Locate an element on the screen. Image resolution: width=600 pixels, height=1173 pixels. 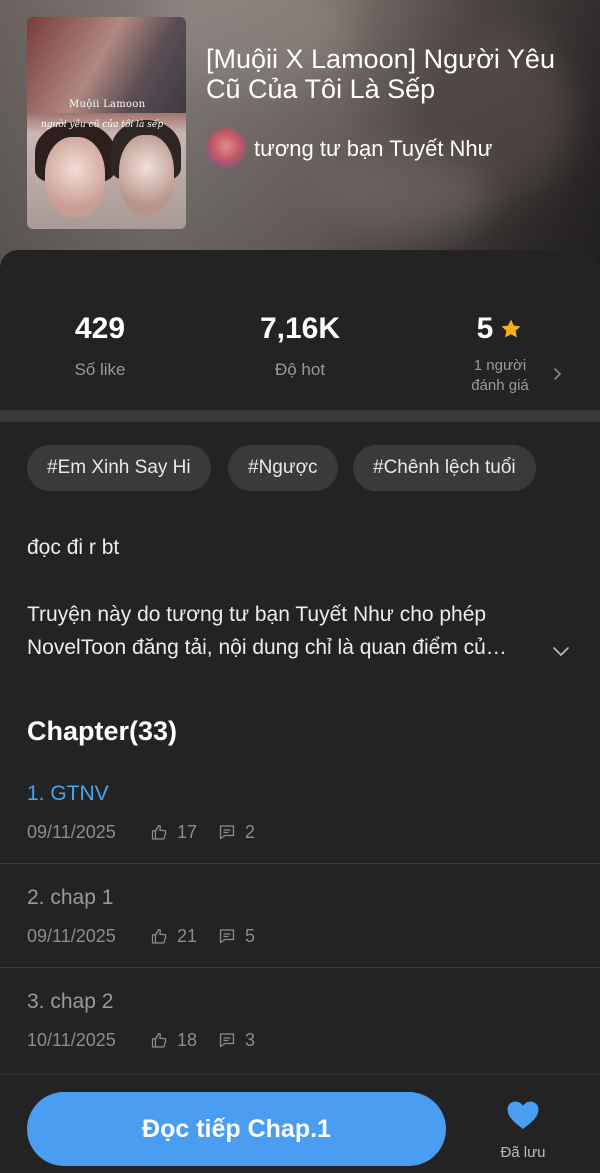
likes-stat: 429 Số like is located at coordinates (100, 346).